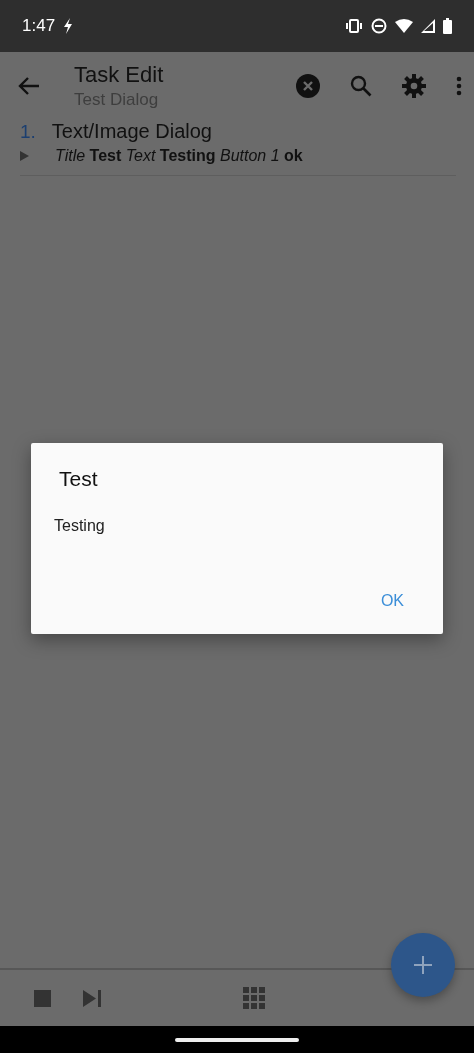 Image resolution: width=474 pixels, height=1053 pixels. I want to click on expand-arrow-icon, so click(24, 156).